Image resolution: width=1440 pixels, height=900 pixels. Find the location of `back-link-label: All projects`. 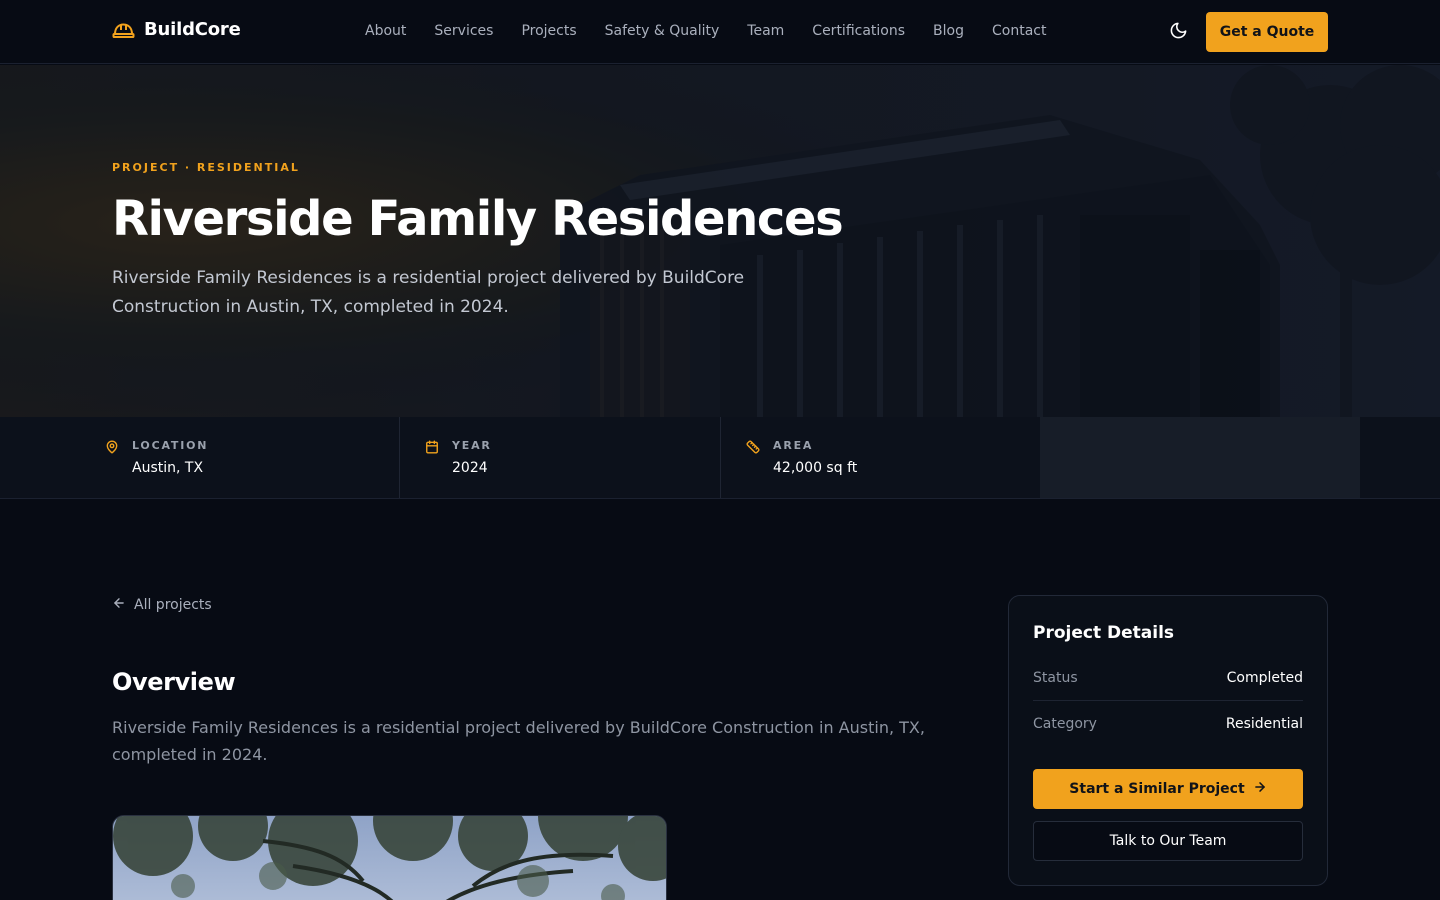

back-link-label: All projects is located at coordinates (173, 605).